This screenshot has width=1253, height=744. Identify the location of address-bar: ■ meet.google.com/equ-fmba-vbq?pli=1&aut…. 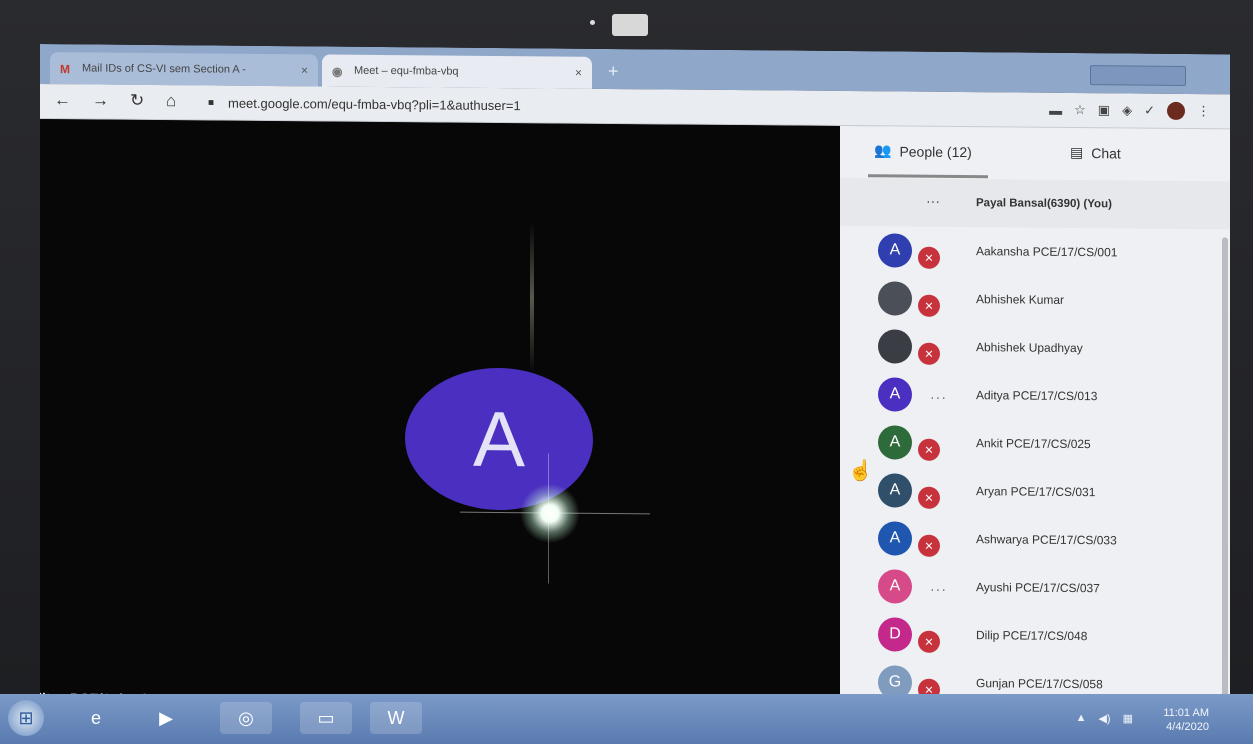
(558, 105).